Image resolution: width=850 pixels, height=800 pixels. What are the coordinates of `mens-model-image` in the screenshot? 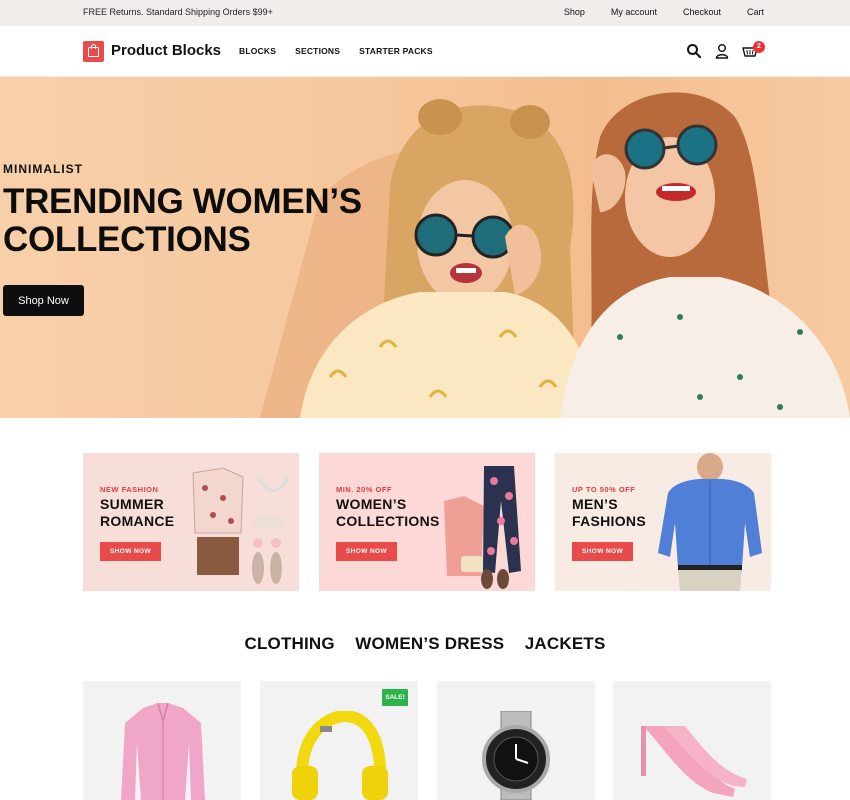 It's located at (710, 522).